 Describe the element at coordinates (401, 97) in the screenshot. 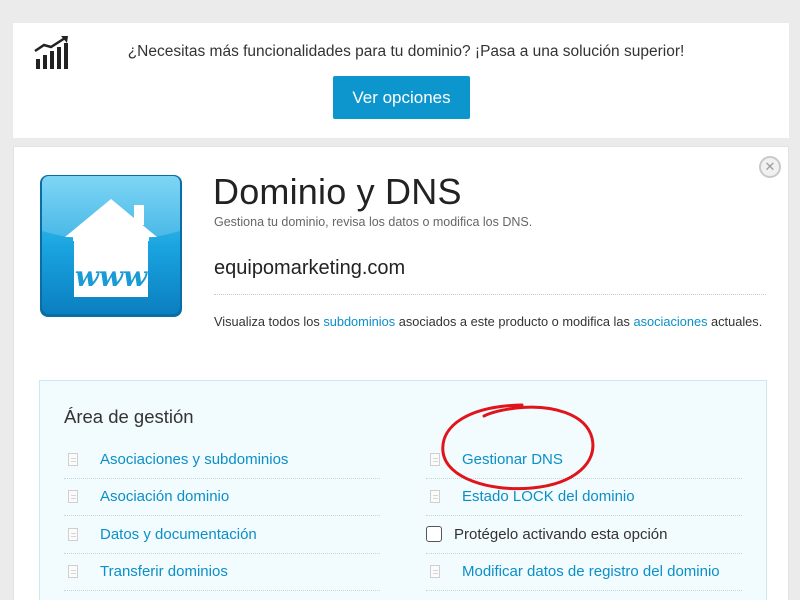

I see `view-options-button: Ver opciones` at that location.